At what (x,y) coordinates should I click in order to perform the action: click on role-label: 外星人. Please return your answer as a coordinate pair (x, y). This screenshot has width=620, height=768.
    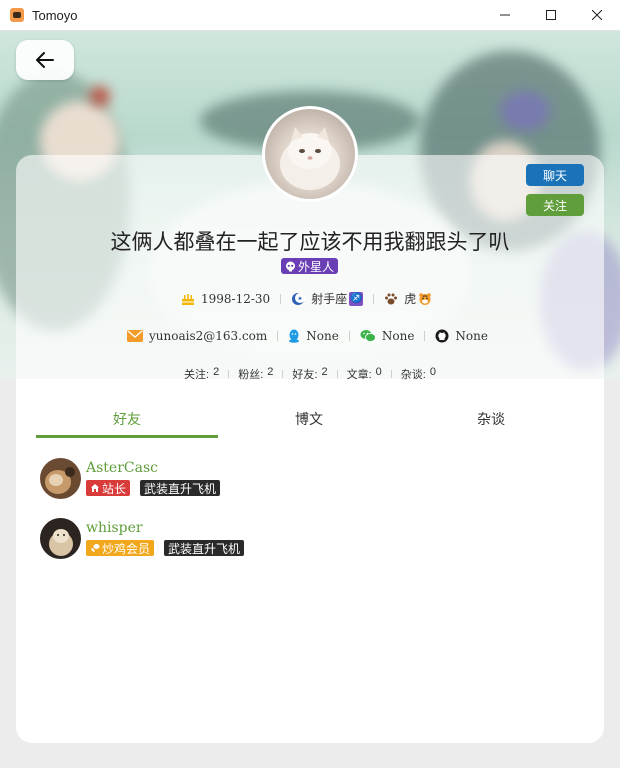
    Looking at the image, I should click on (316, 266).